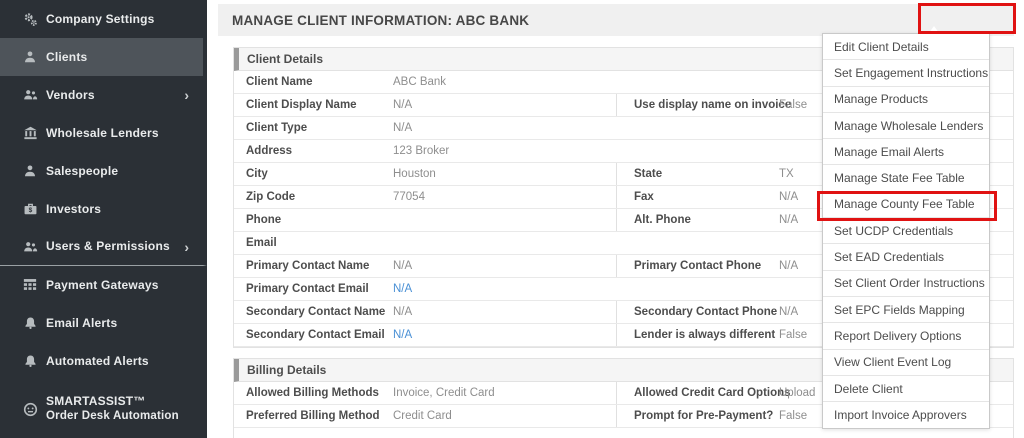  Describe the element at coordinates (112, 408) in the screenshot. I see `sidebar-item-label: SMARTASSIST™ Order Desk Automation` at that location.